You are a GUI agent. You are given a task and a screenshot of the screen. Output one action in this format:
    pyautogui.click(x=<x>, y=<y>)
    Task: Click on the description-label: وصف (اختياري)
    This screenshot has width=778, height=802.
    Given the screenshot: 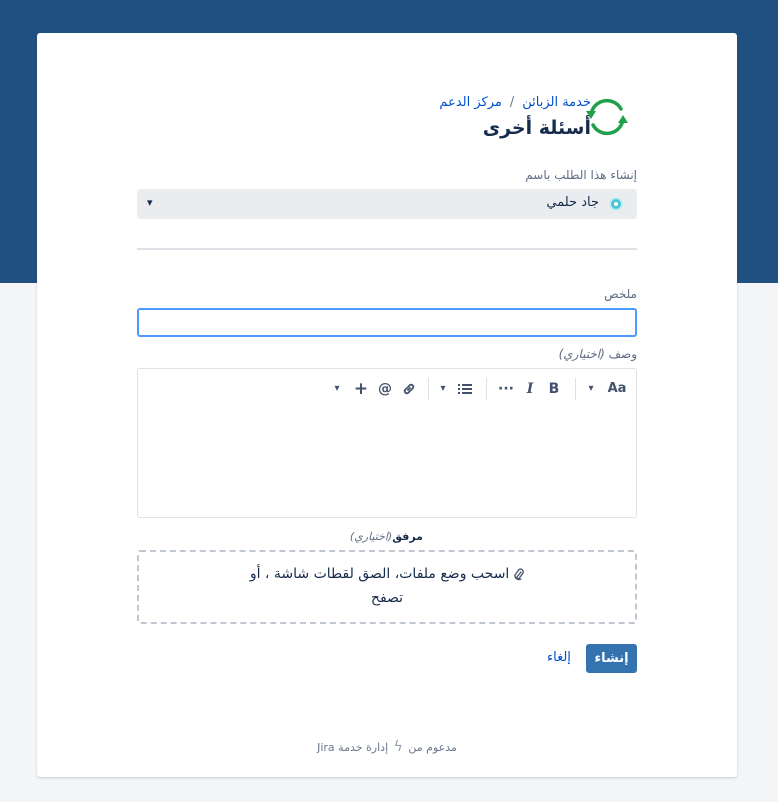 What is the action you would take?
    pyautogui.click(x=598, y=354)
    